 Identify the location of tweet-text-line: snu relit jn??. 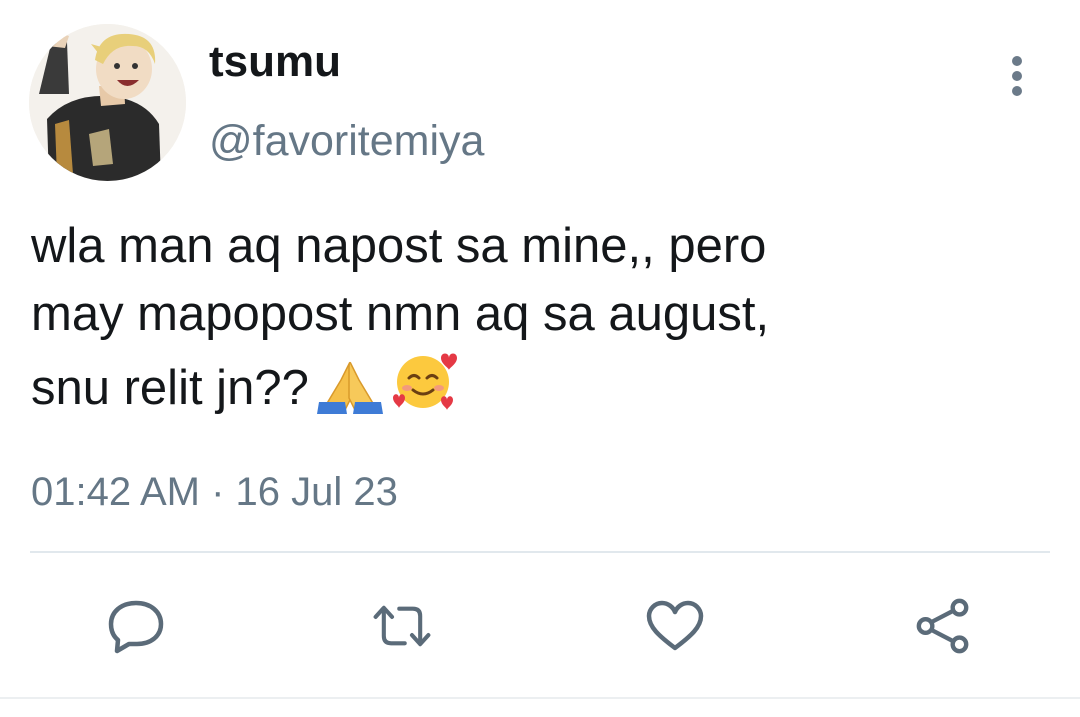
(536, 390).